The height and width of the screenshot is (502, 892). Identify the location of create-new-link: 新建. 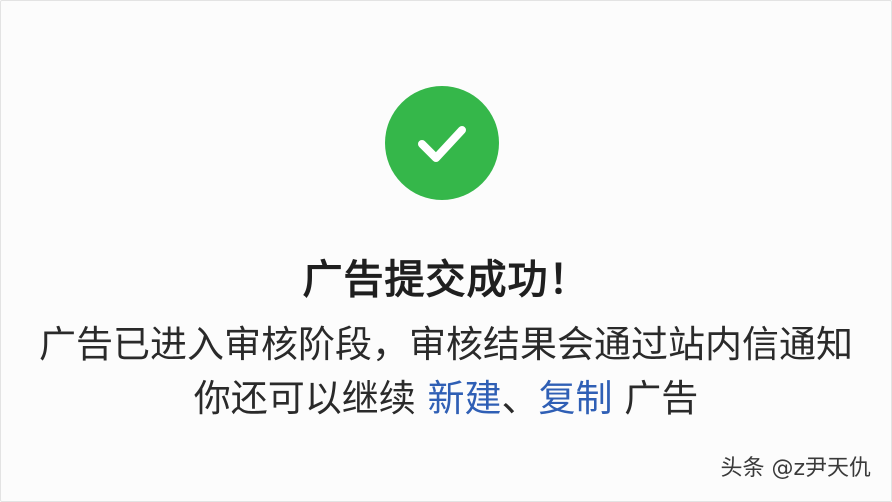
(465, 398).